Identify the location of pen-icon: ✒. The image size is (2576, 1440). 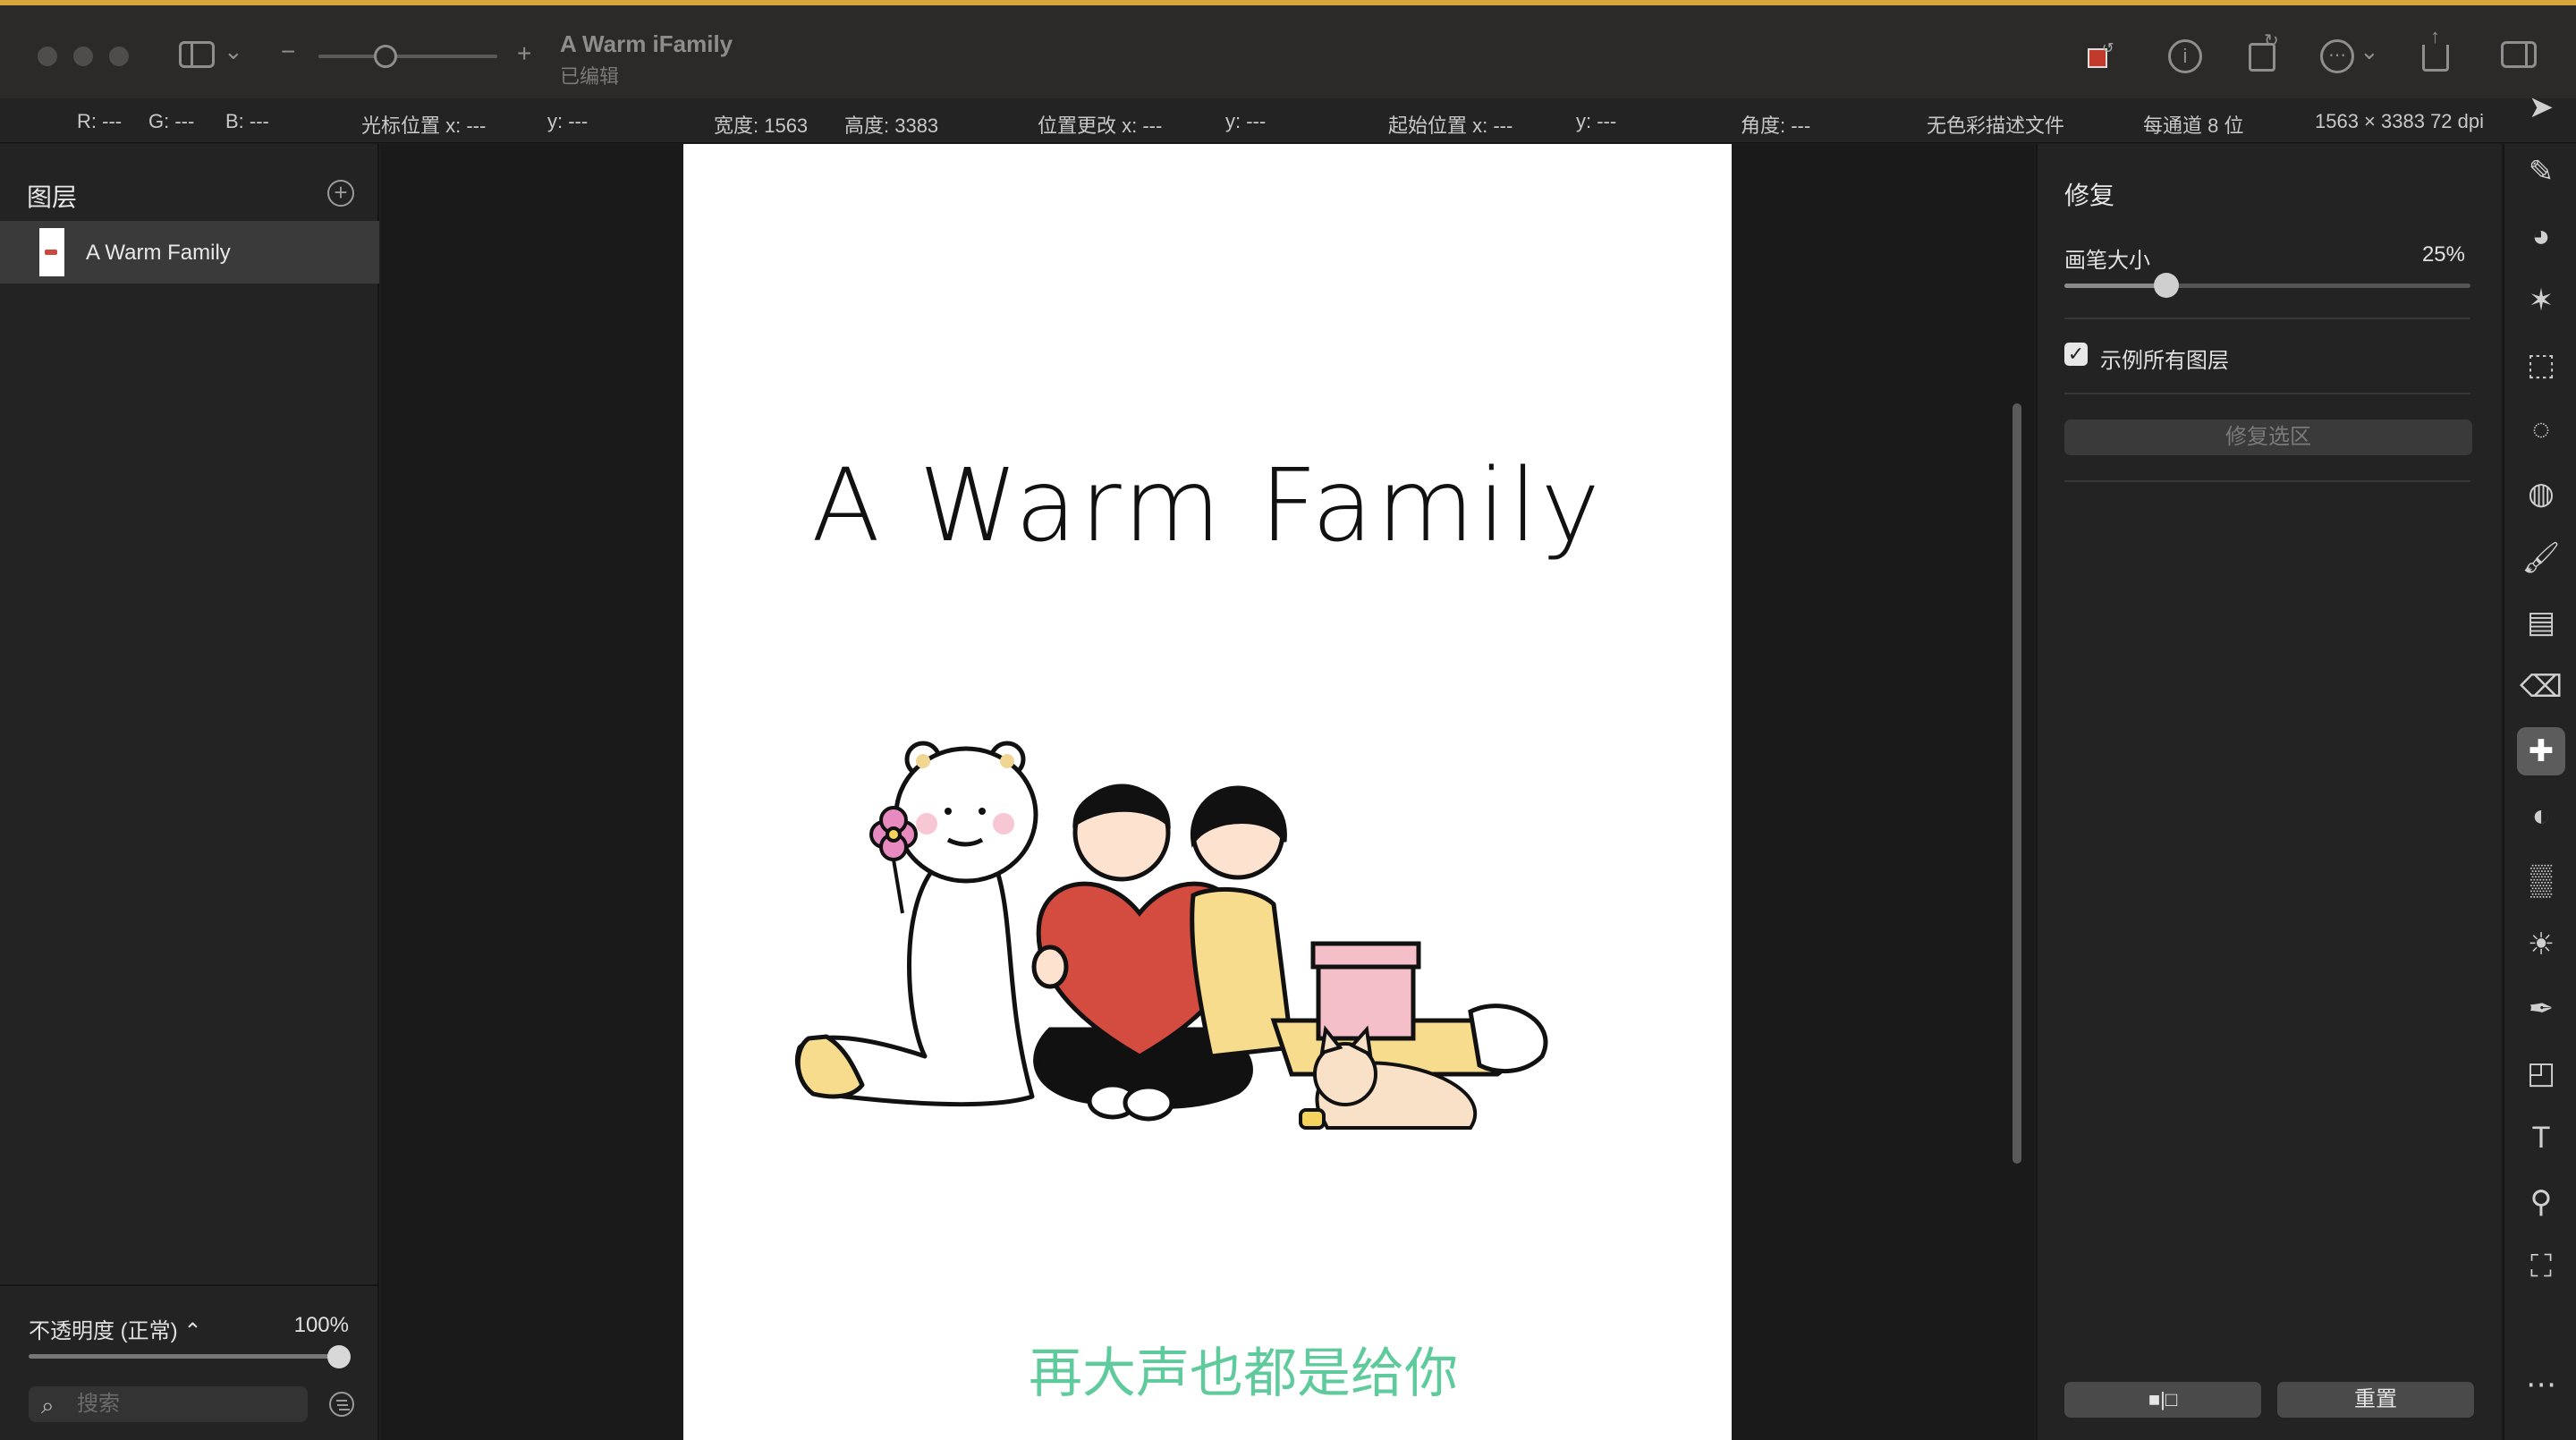
(2541, 1009).